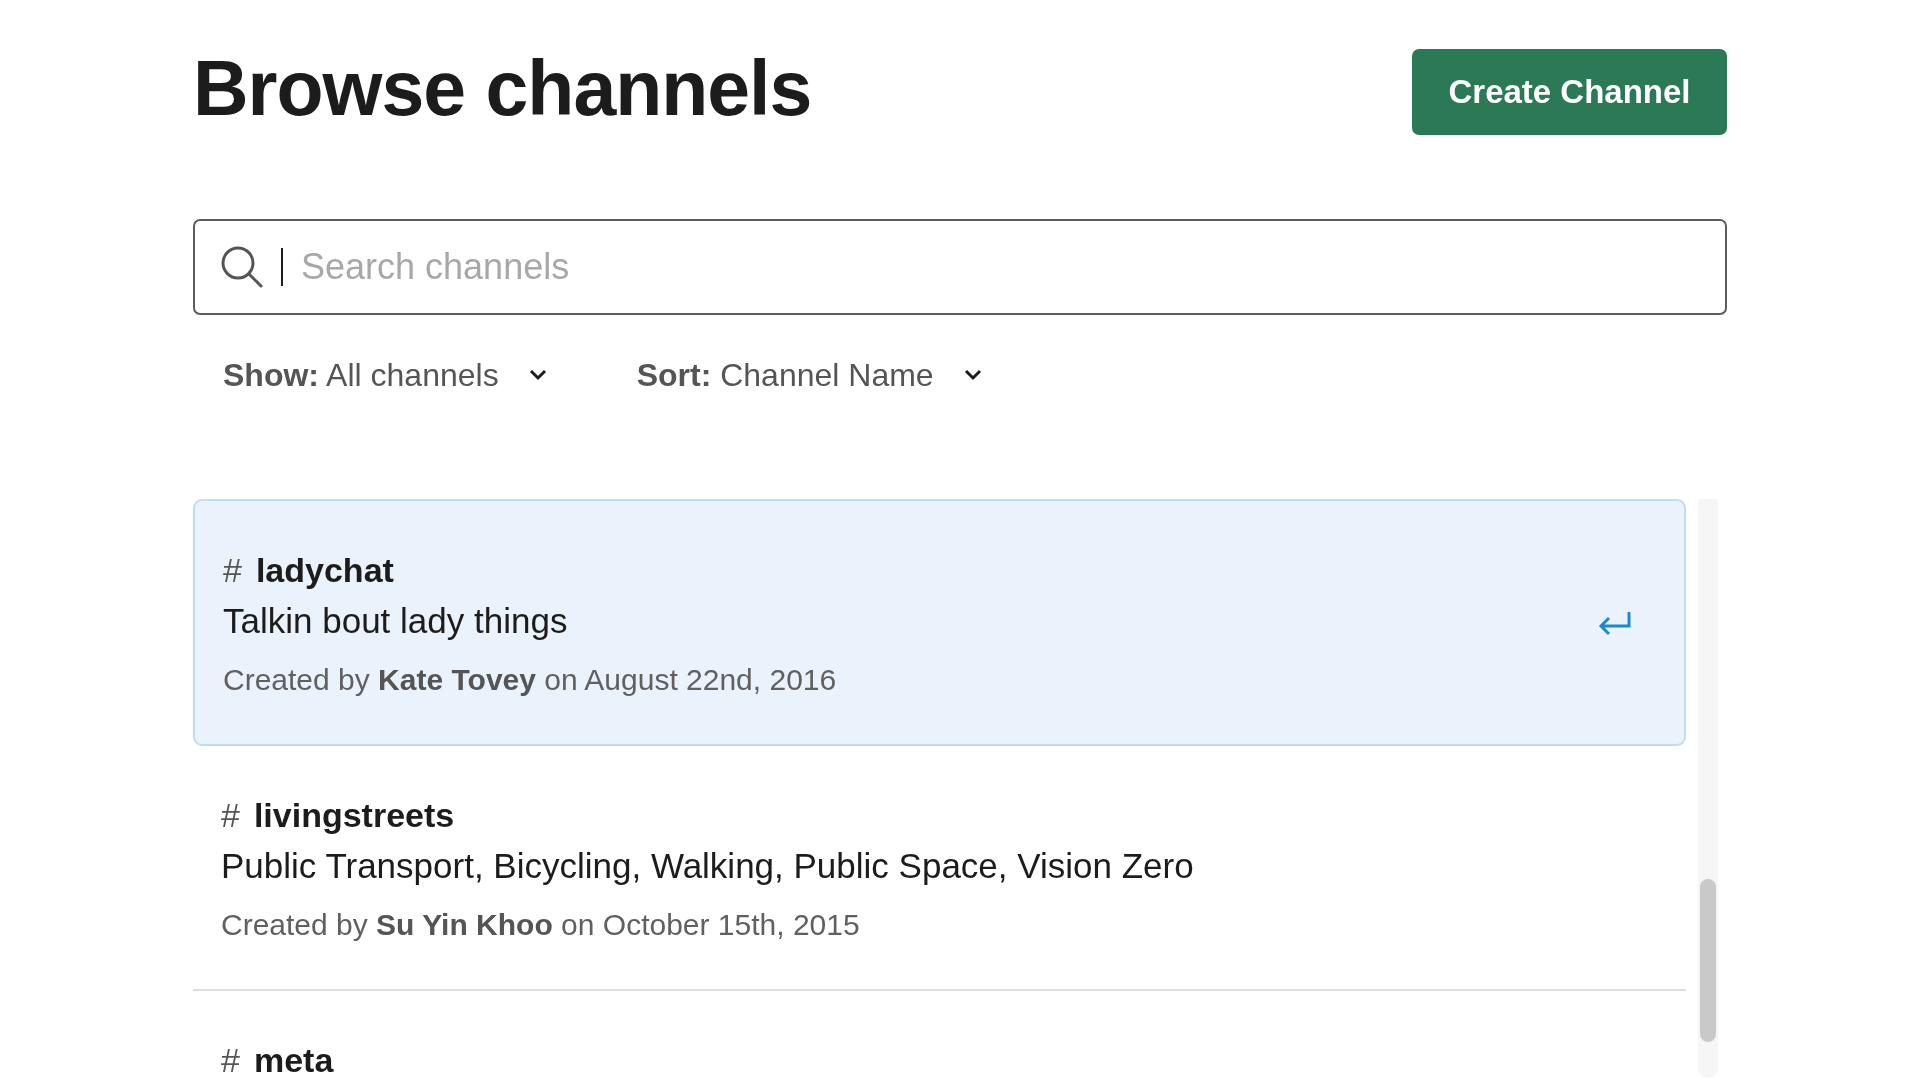 This screenshot has width=1920, height=1080. I want to click on channel-creation-info: Created by Su Yin Khoo on October 15th, 2015, so click(540, 925).